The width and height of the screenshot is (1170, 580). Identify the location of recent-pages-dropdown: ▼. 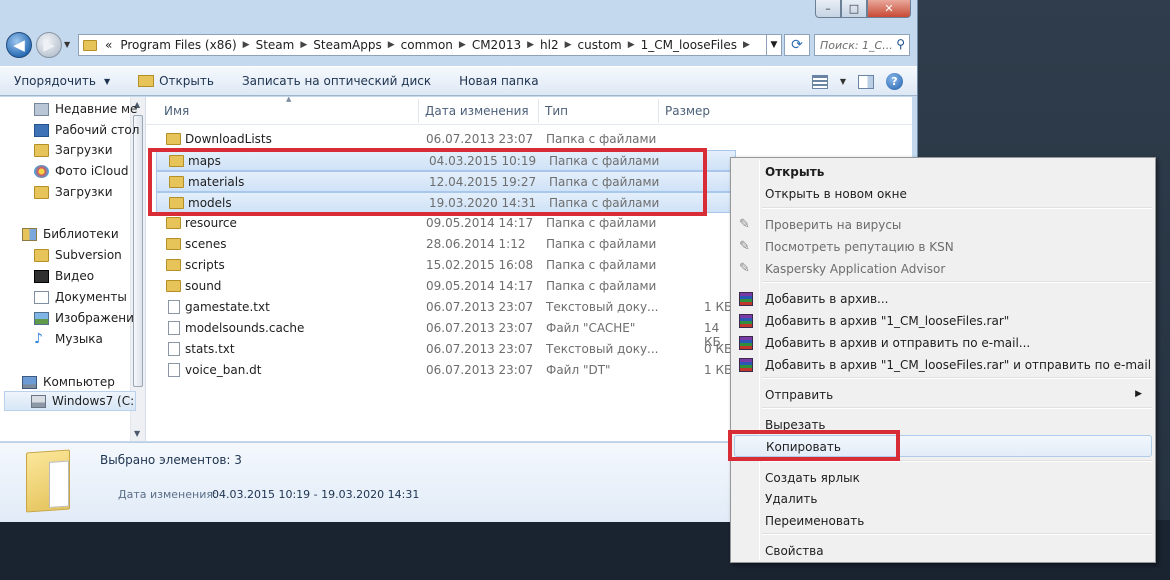
(67, 44).